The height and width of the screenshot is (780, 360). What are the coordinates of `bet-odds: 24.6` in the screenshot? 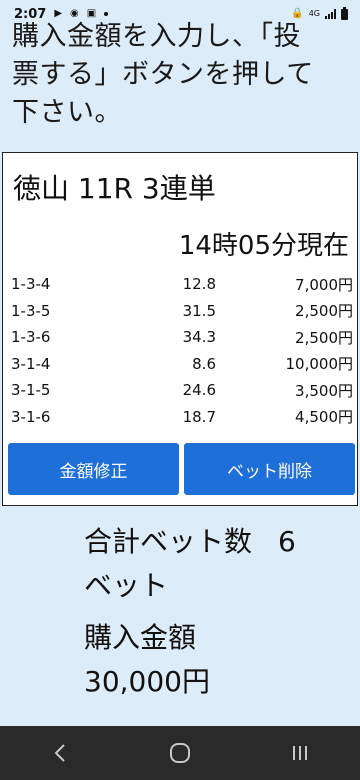 It's located at (199, 390).